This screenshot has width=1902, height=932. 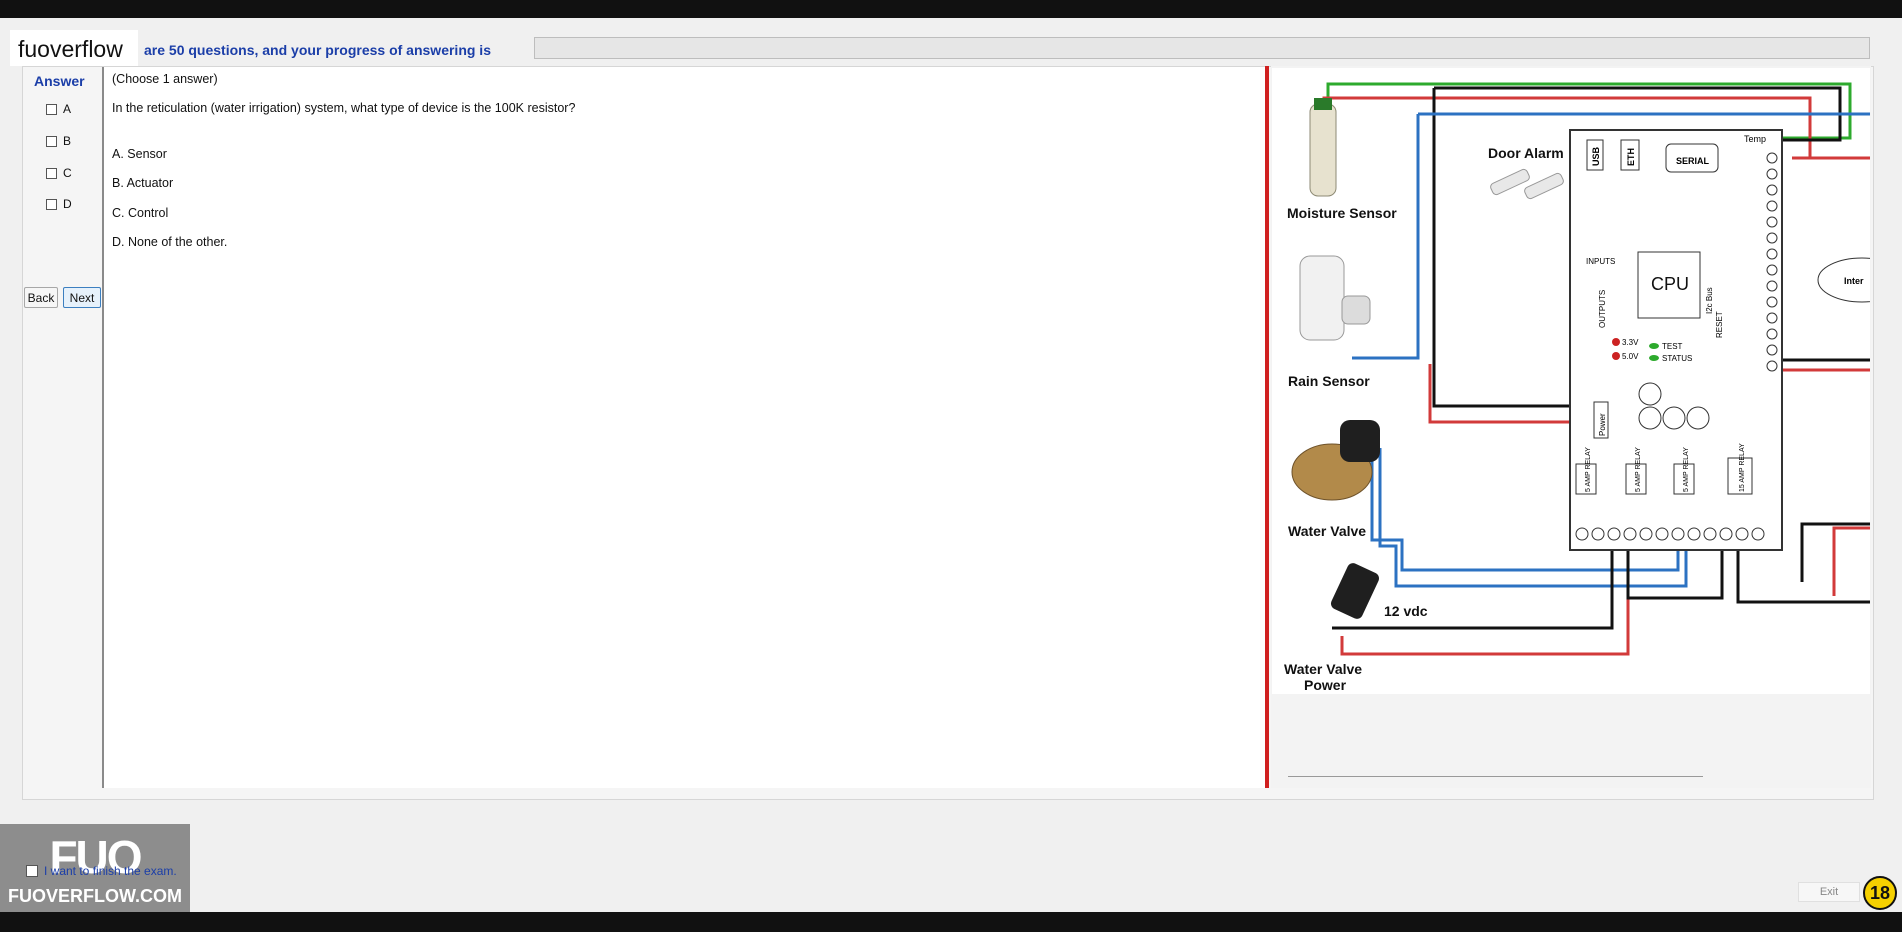 What do you see at coordinates (951, 922) in the screenshot?
I see `bottom-black-bar` at bounding box center [951, 922].